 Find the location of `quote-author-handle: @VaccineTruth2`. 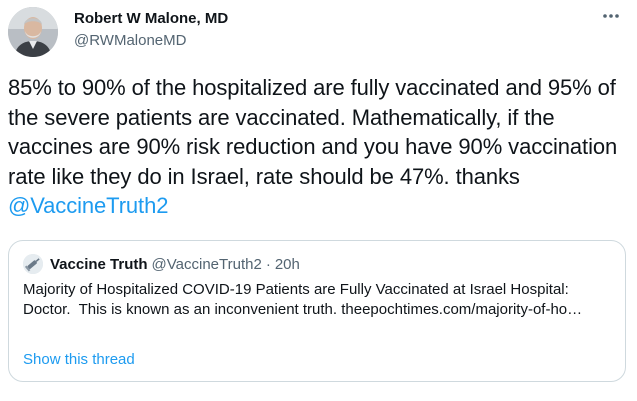

quote-author-handle: @VaccineTruth2 is located at coordinates (207, 264).